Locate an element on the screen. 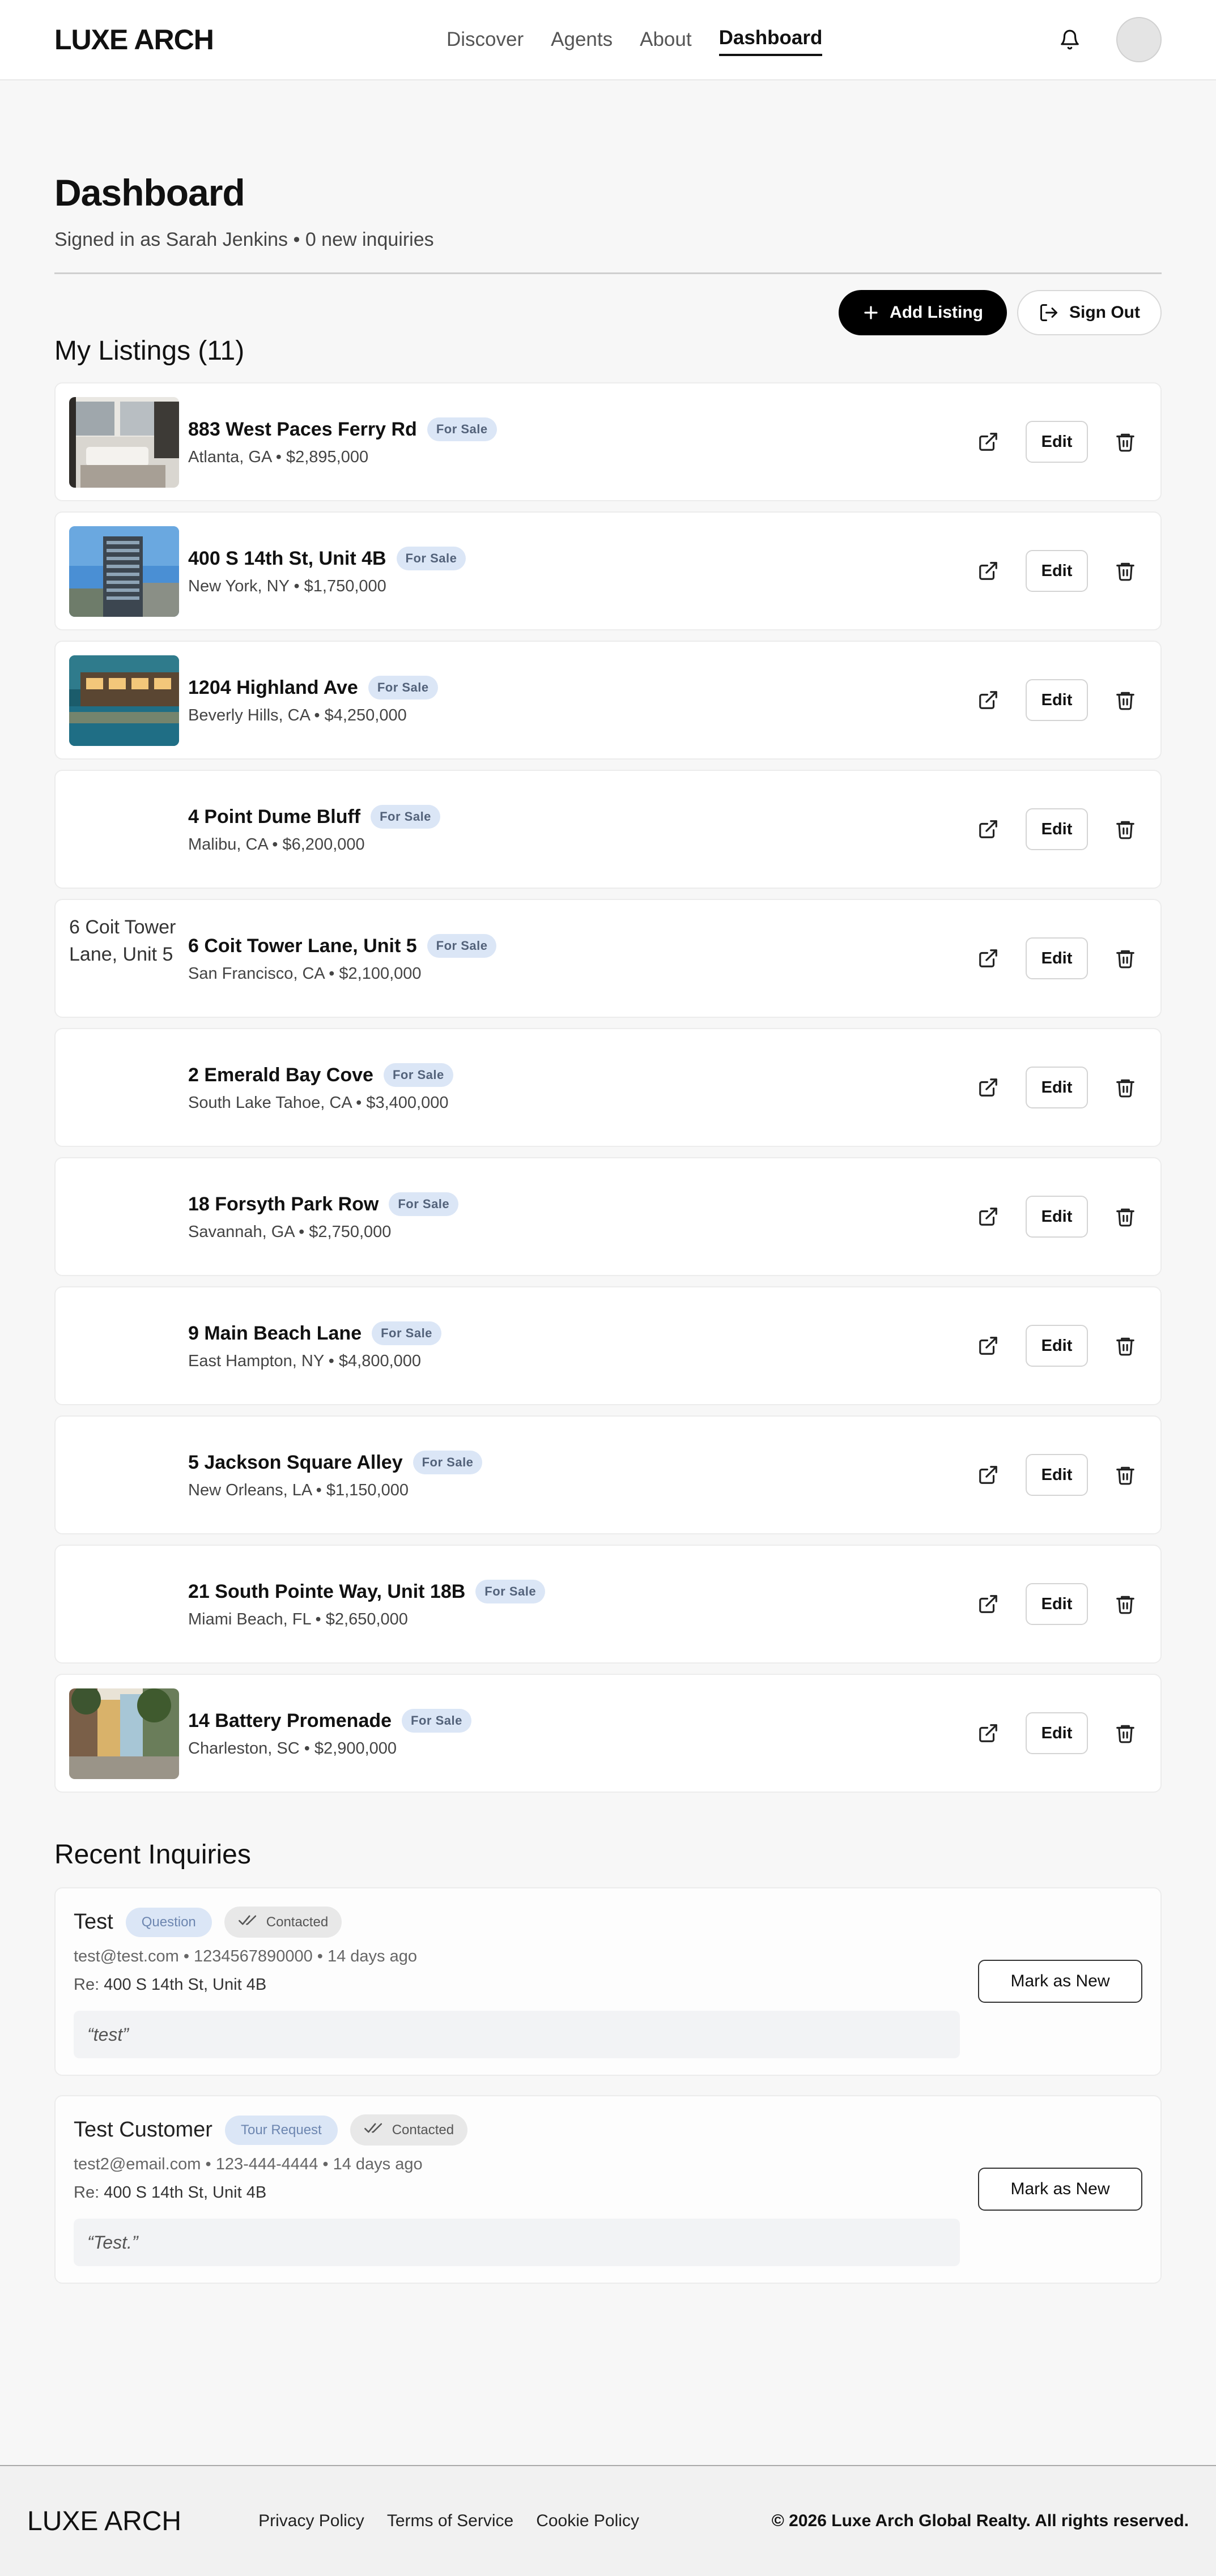 This screenshot has height=2576, width=1216. add-listing-button: Add Listing is located at coordinates (923, 312).